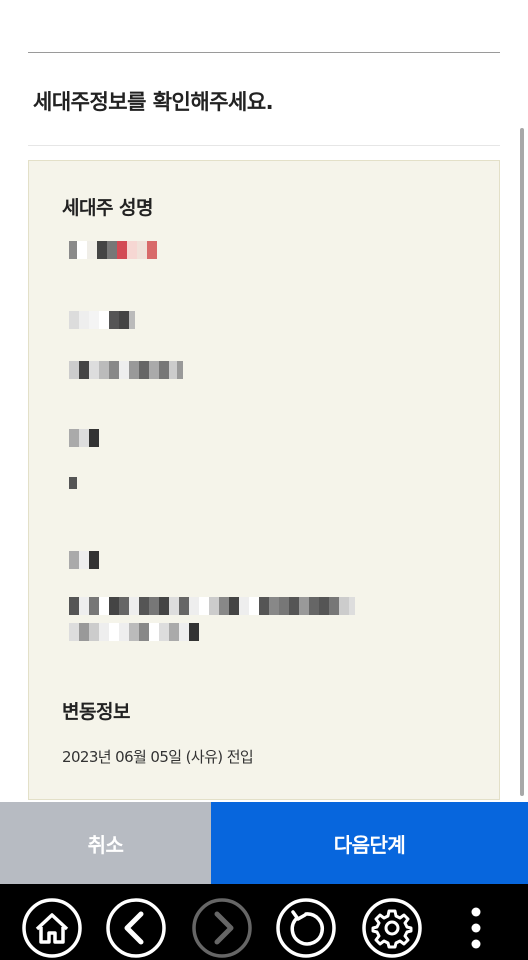 This screenshot has height=960, width=528. What do you see at coordinates (153, 102) in the screenshot?
I see `page-title: 세대주정보를 확인해주세요.` at bounding box center [153, 102].